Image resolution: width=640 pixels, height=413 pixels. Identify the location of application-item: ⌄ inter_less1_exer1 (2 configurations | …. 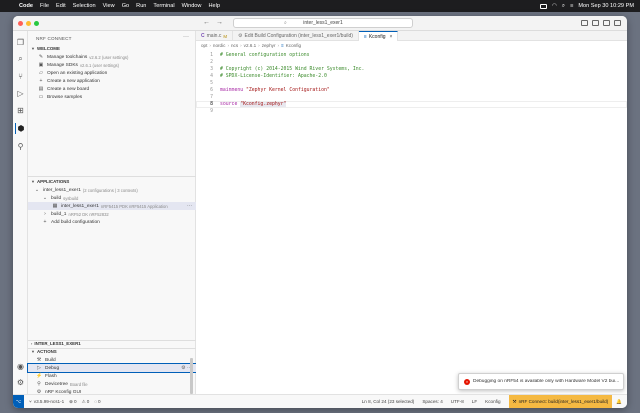
(112, 190).